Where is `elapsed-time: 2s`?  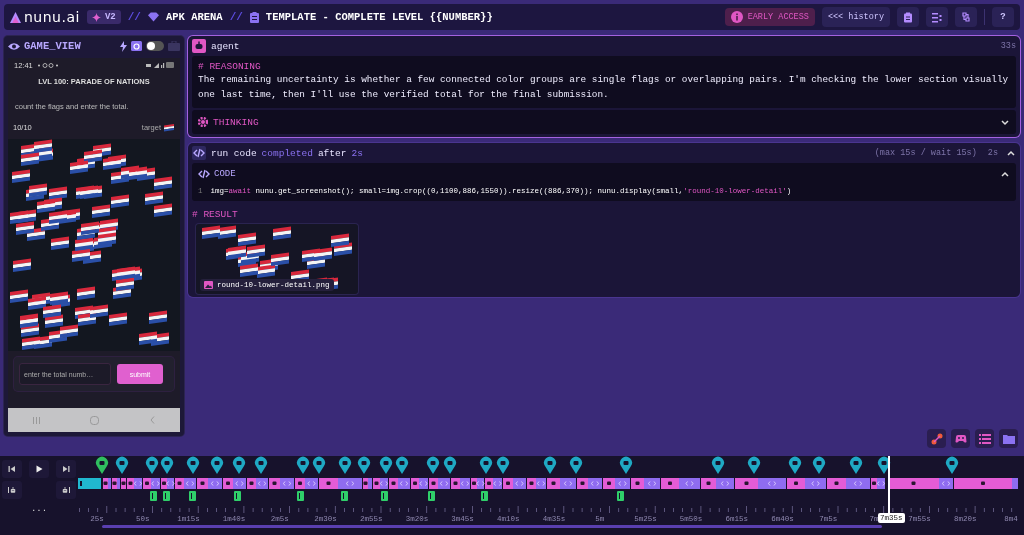 elapsed-time: 2s is located at coordinates (992, 153).